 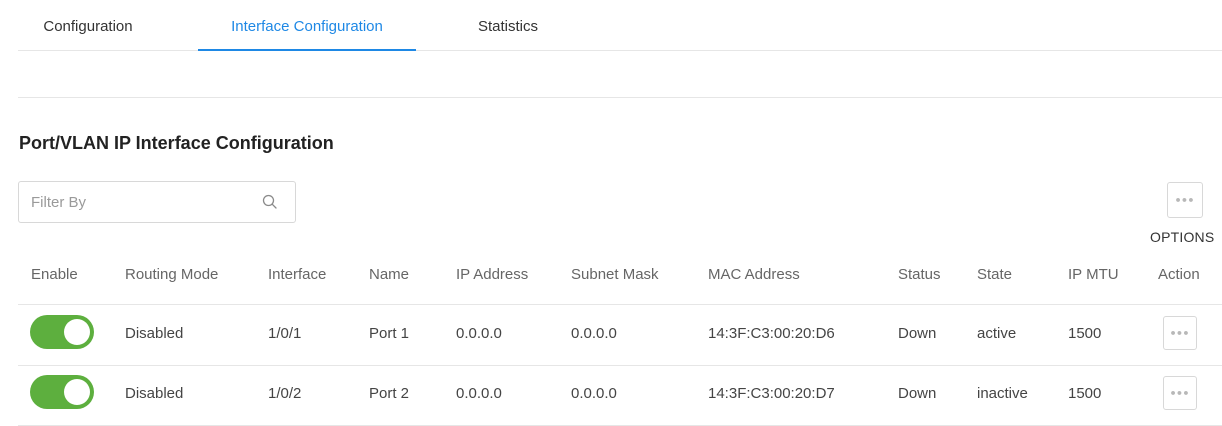 What do you see at coordinates (1182, 237) in the screenshot?
I see `options-label: OPTIONS` at bounding box center [1182, 237].